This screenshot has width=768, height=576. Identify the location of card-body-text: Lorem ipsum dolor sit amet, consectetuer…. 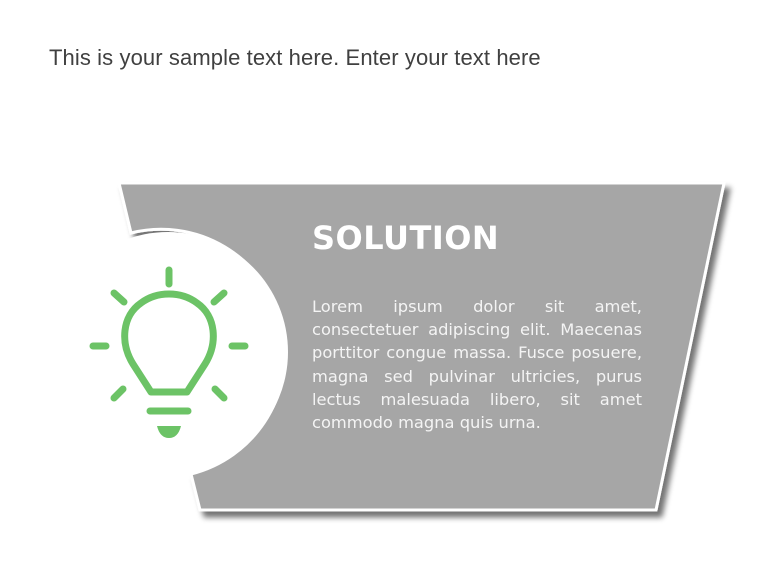
(477, 365).